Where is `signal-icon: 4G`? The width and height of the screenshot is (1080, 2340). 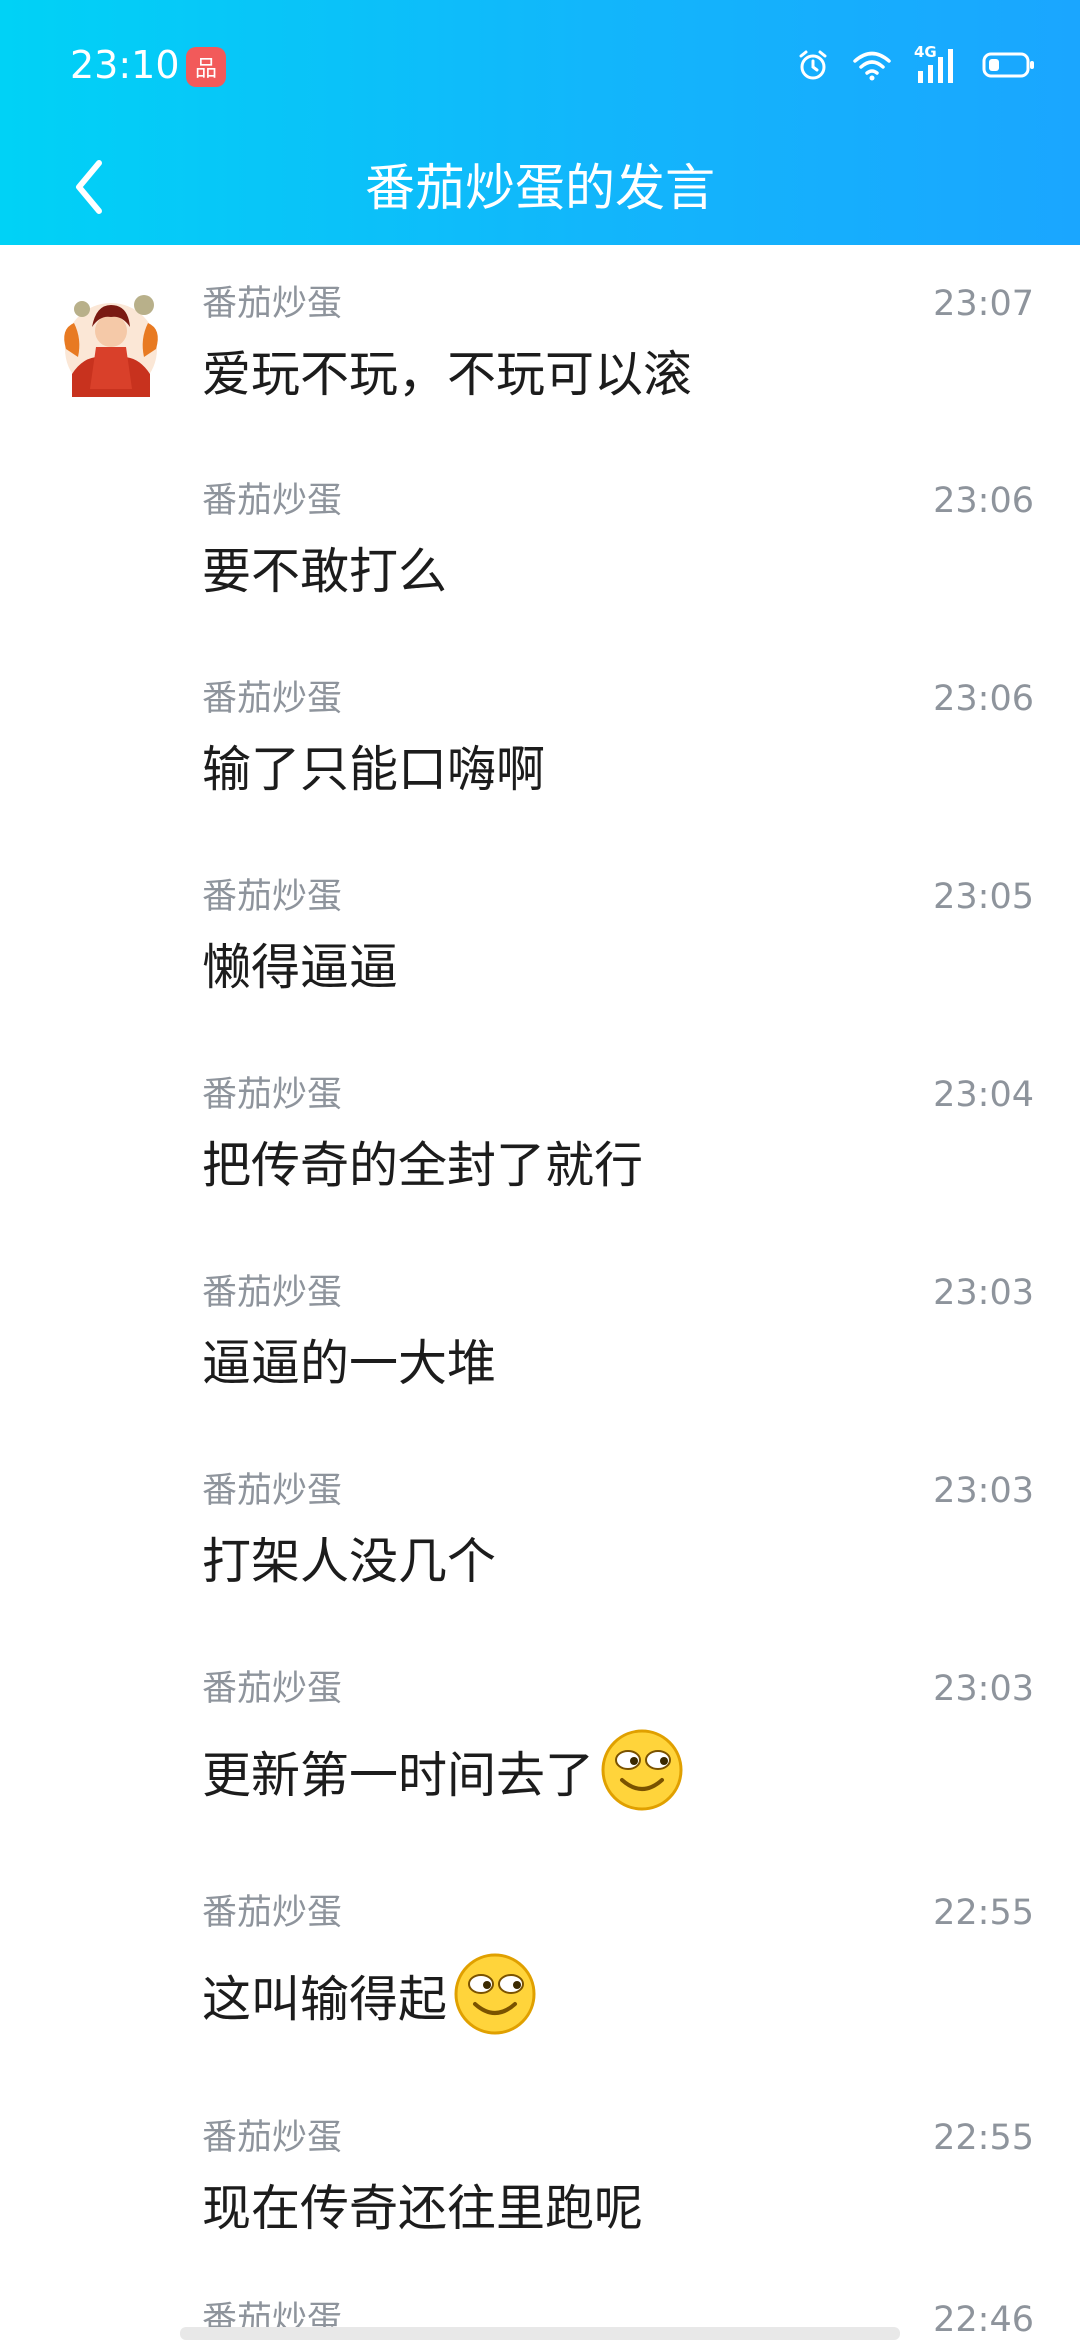
signal-icon: 4G is located at coordinates (937, 64).